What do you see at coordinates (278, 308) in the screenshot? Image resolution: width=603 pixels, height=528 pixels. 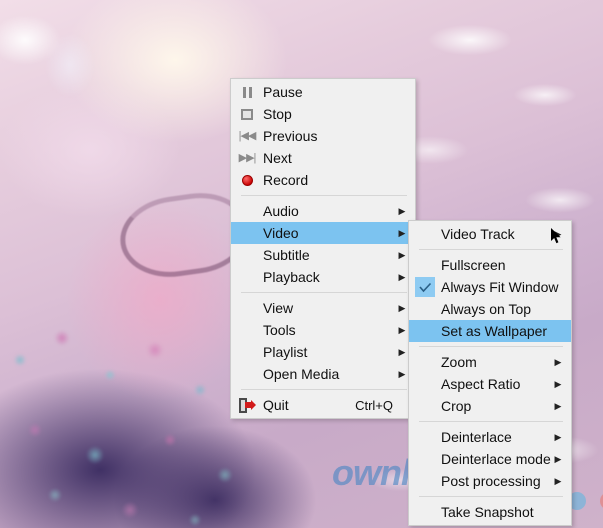 I see `menu-item-label: View` at bounding box center [278, 308].